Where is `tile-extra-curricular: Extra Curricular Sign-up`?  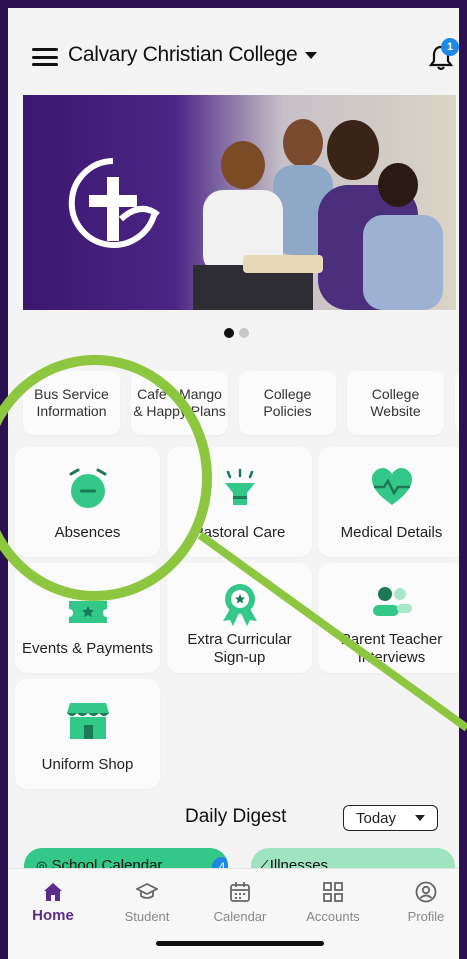
tile-extra-curricular: Extra Curricular Sign-up is located at coordinates (239, 618).